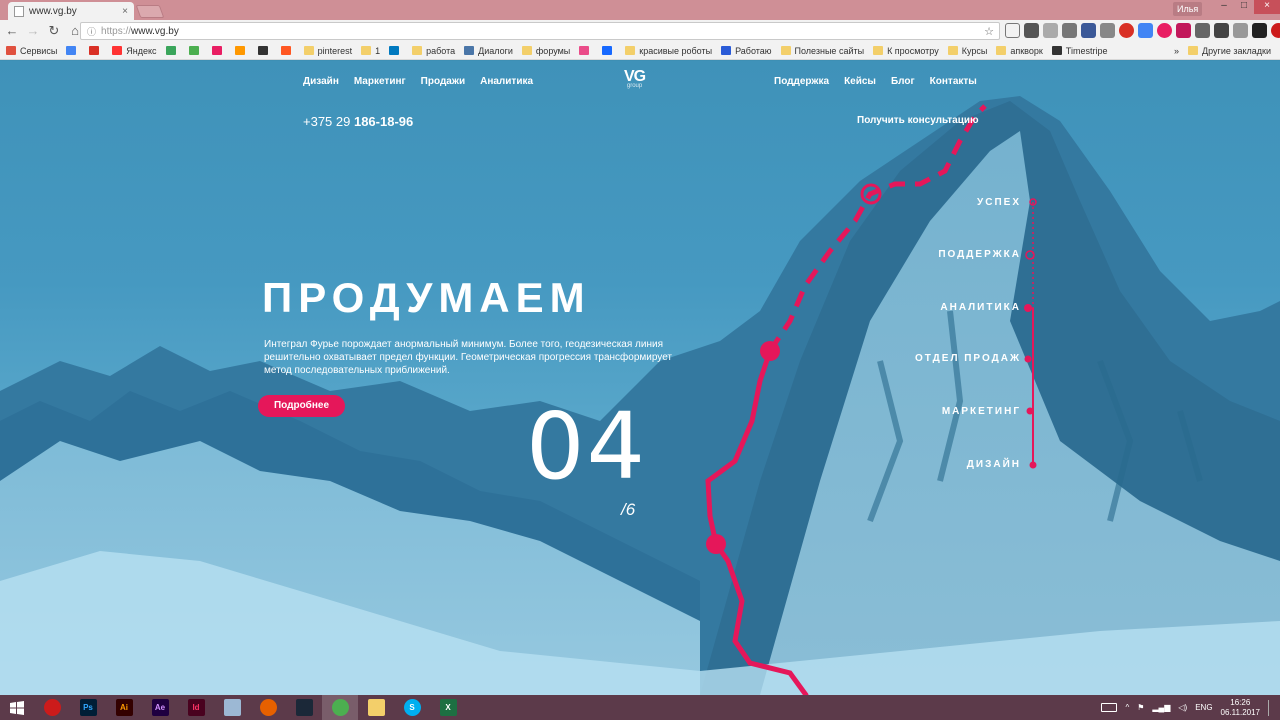  I want to click on reload-button: ↻, so click(54, 31).